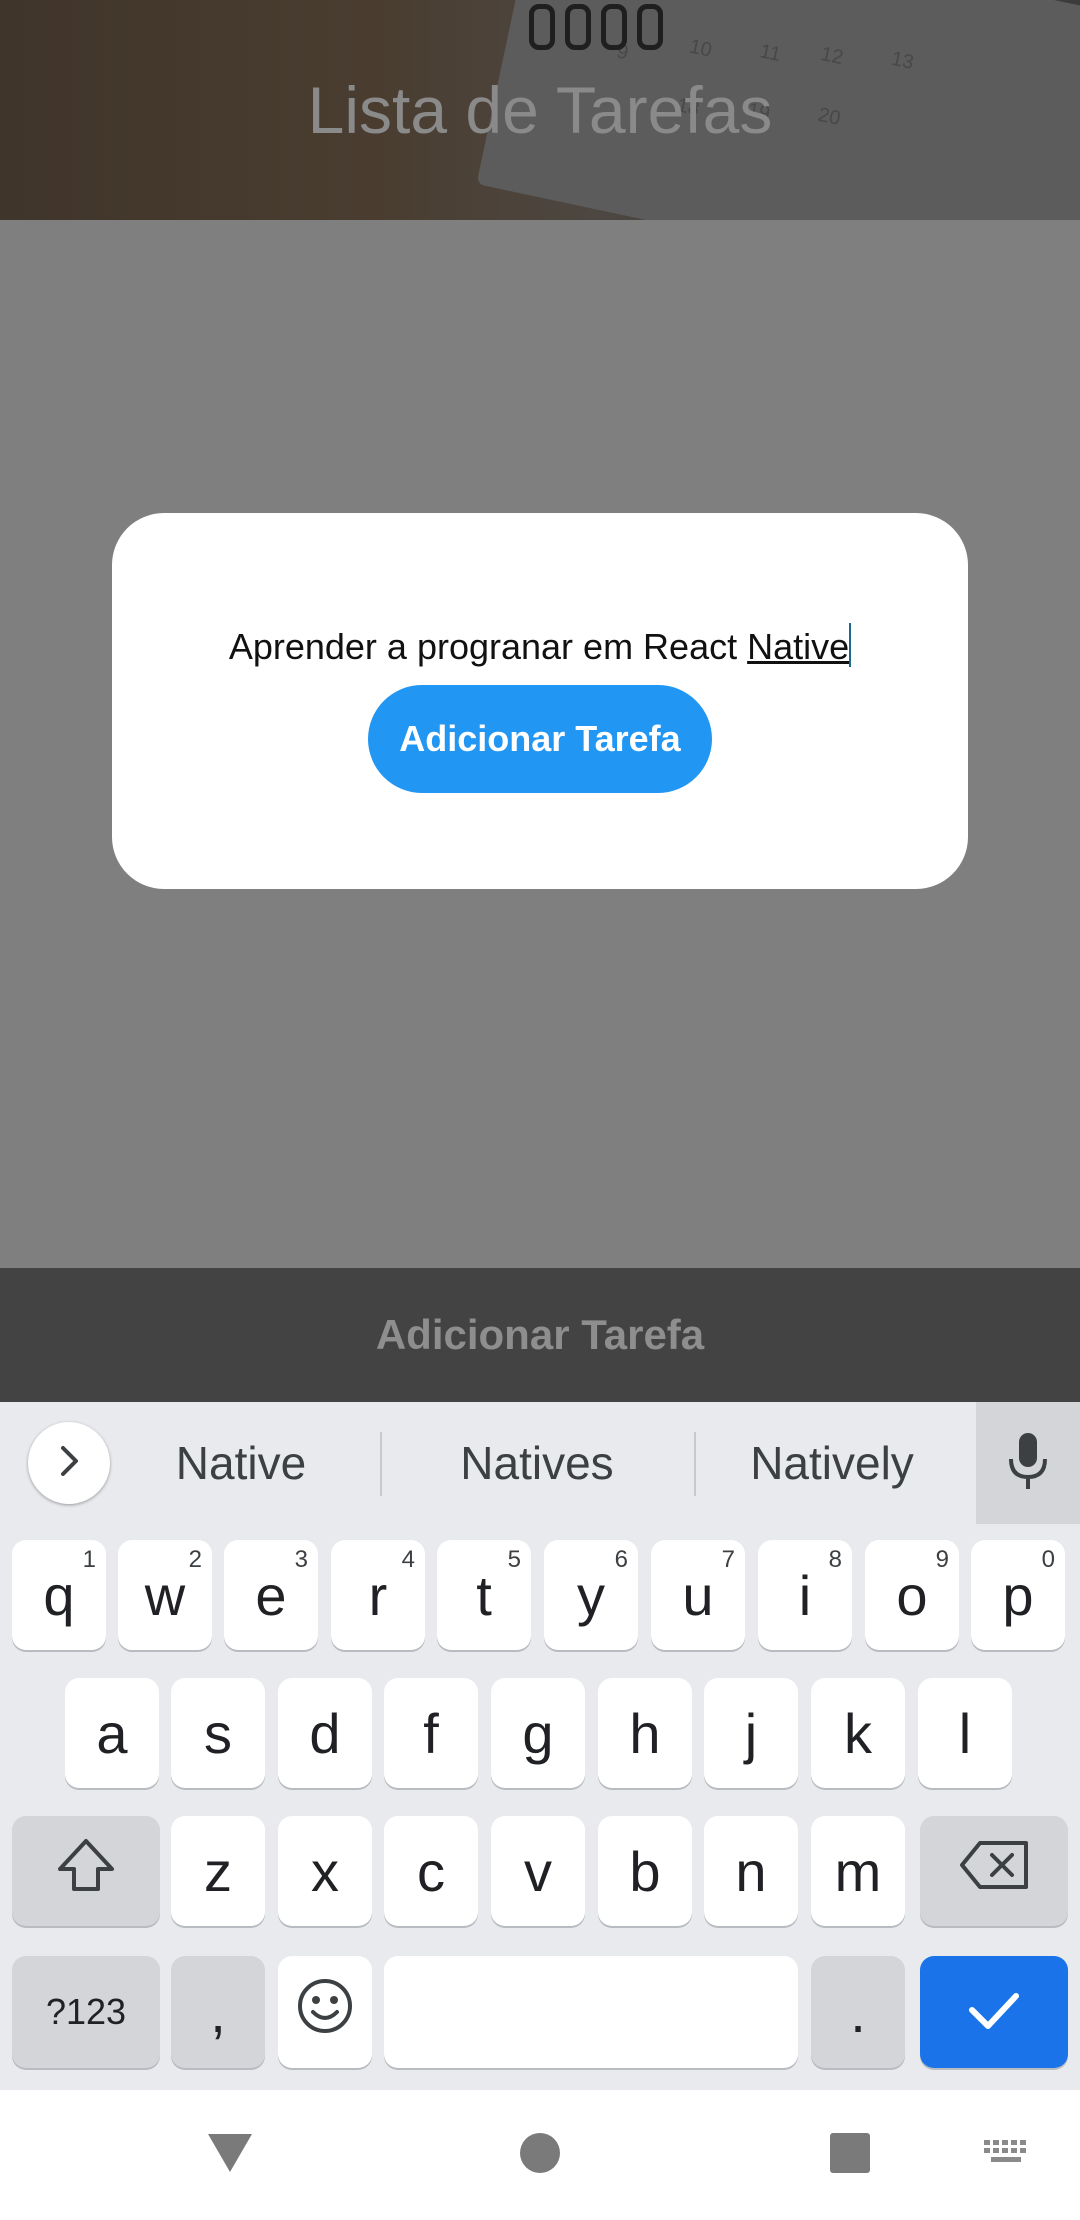  I want to click on nav-keyboard-switch-button, so click(1006, 2155).